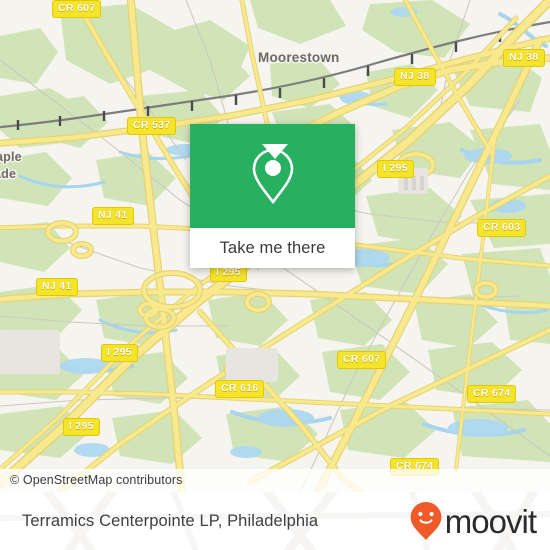 This screenshot has height=550, width=550. I want to click on moovit-logo: moovit, so click(473, 521).